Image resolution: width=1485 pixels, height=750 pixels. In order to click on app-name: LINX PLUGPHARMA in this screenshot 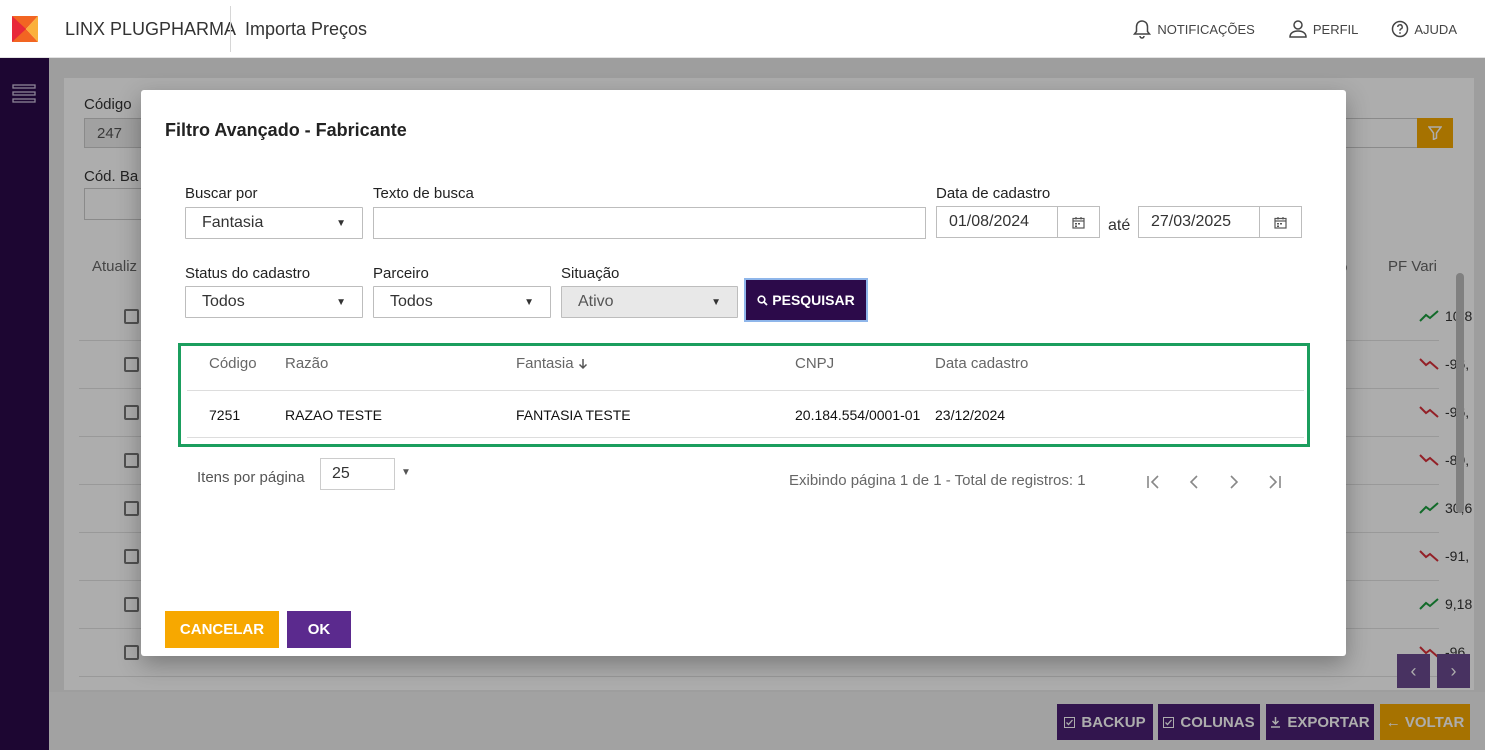, I will do `click(151, 29)`.